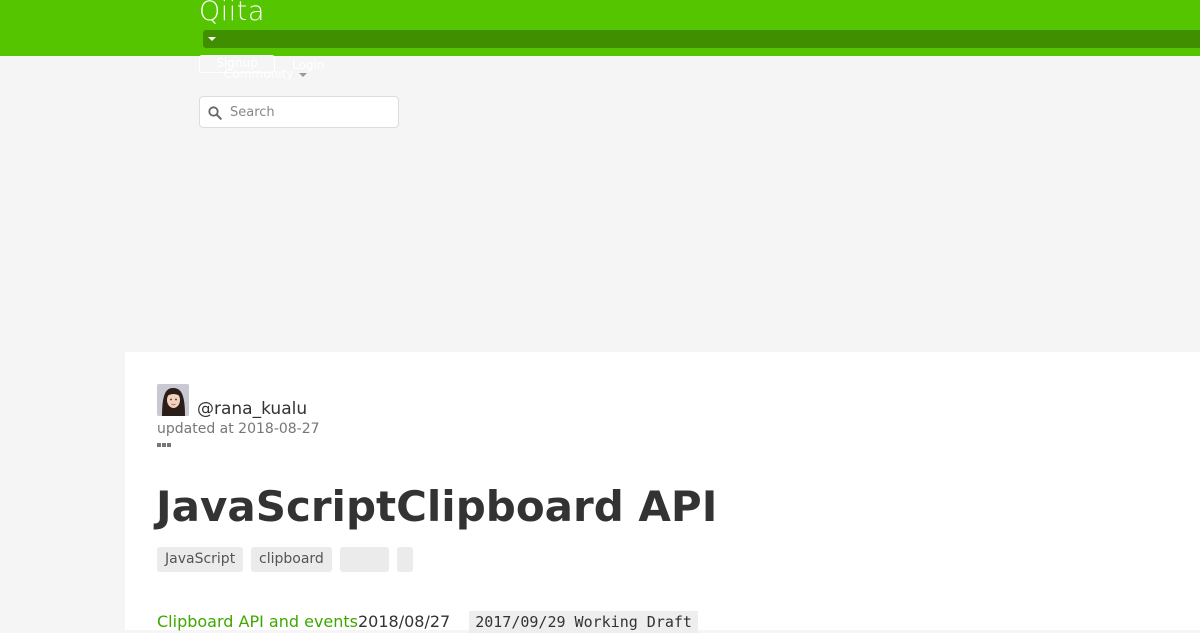  Describe the element at coordinates (437, 506) in the screenshot. I see `article-title: JavaScriptClipboard API` at that location.